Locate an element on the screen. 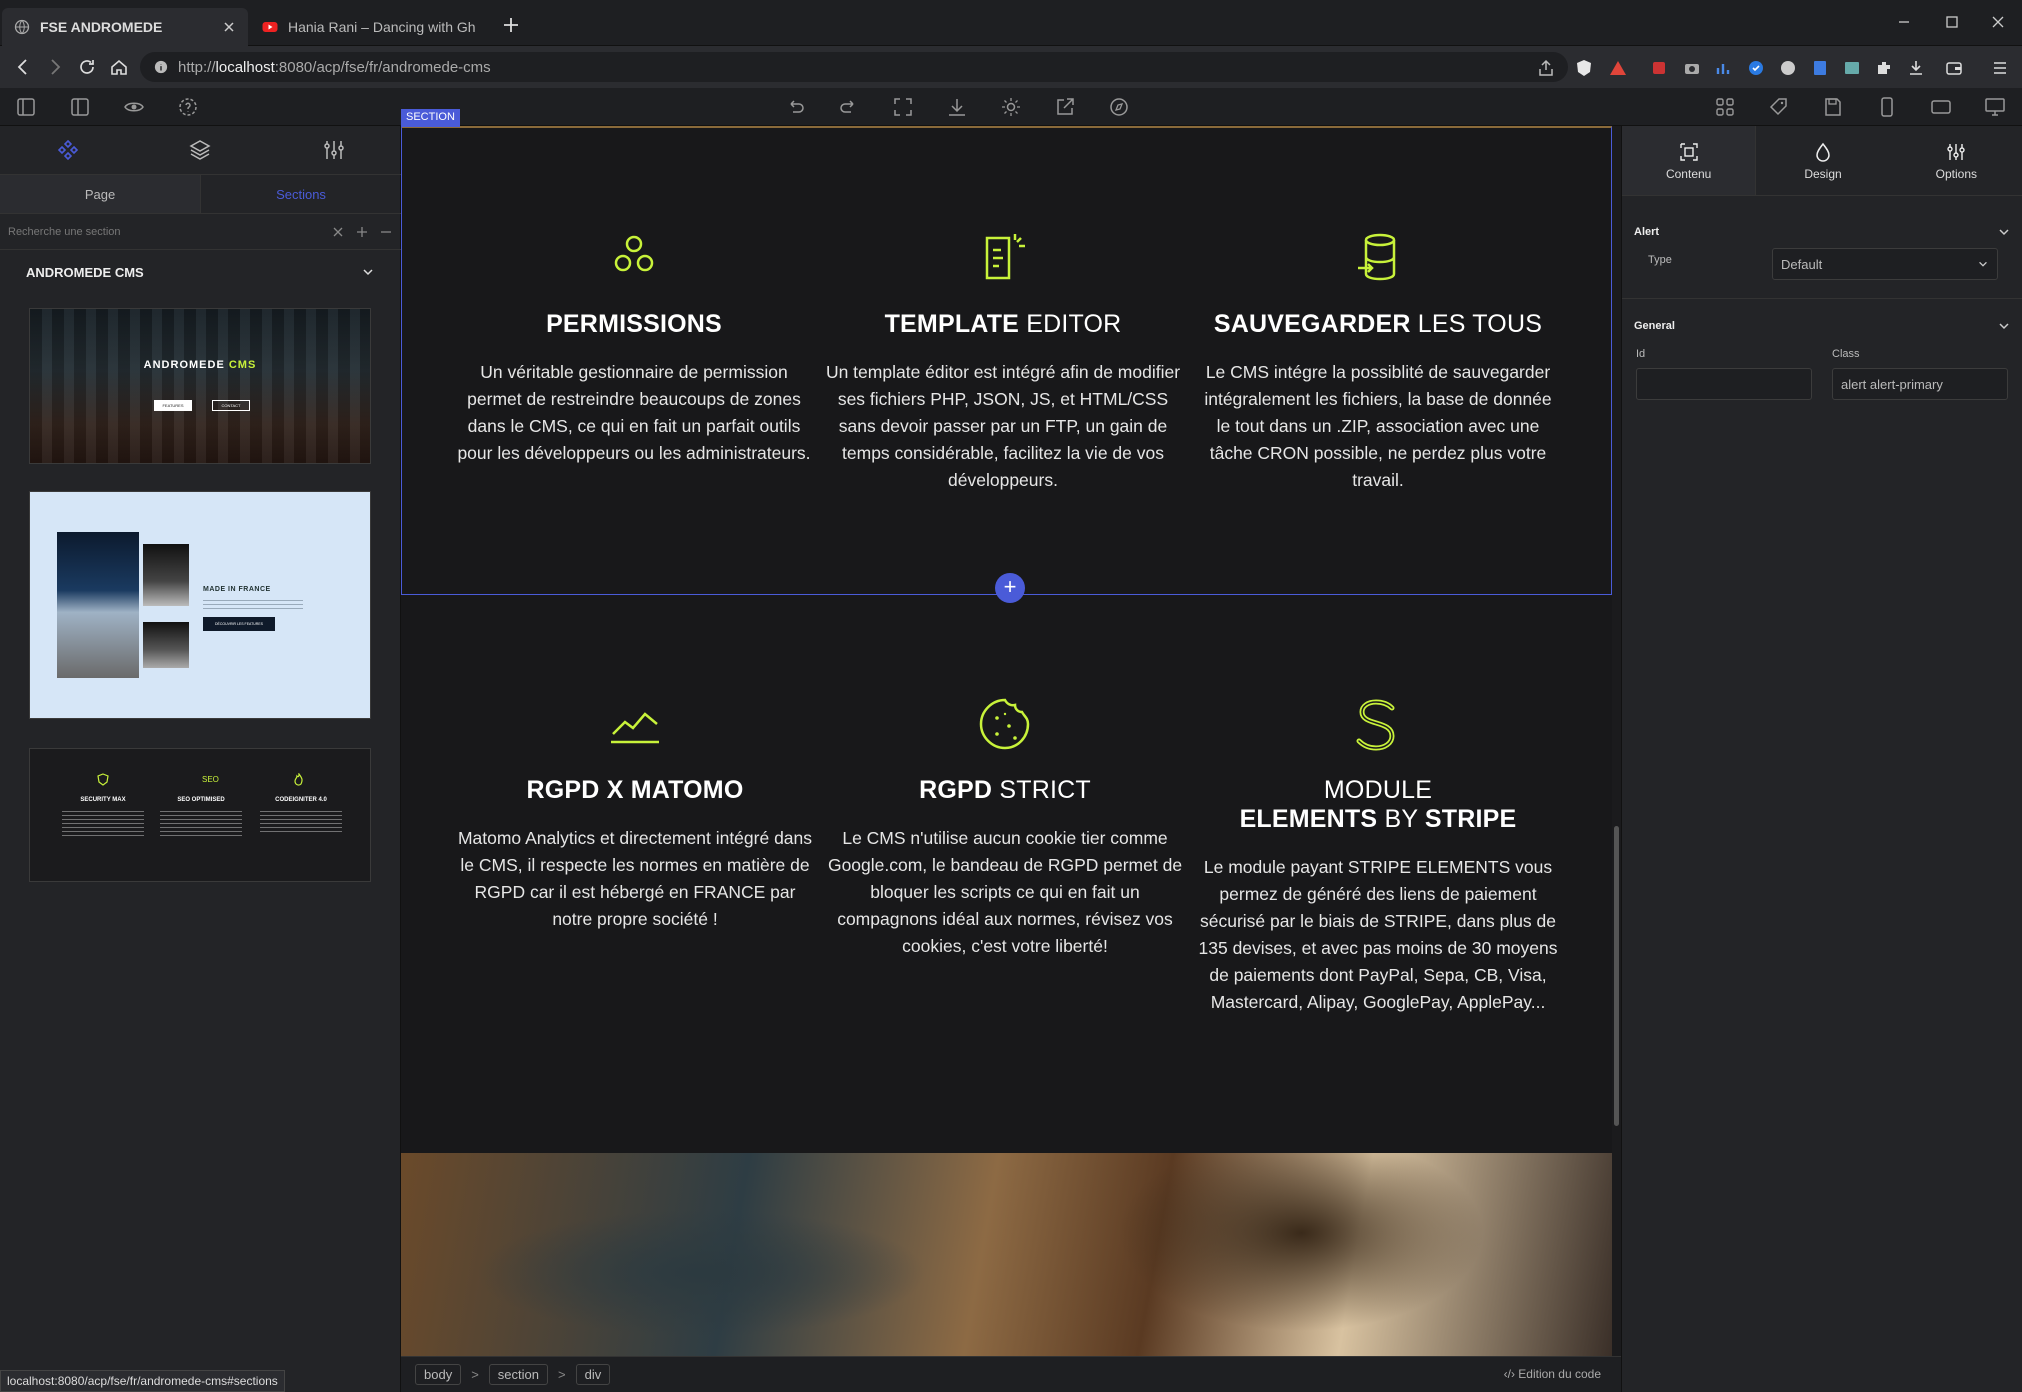  sun-icon is located at coordinates (1011, 107).